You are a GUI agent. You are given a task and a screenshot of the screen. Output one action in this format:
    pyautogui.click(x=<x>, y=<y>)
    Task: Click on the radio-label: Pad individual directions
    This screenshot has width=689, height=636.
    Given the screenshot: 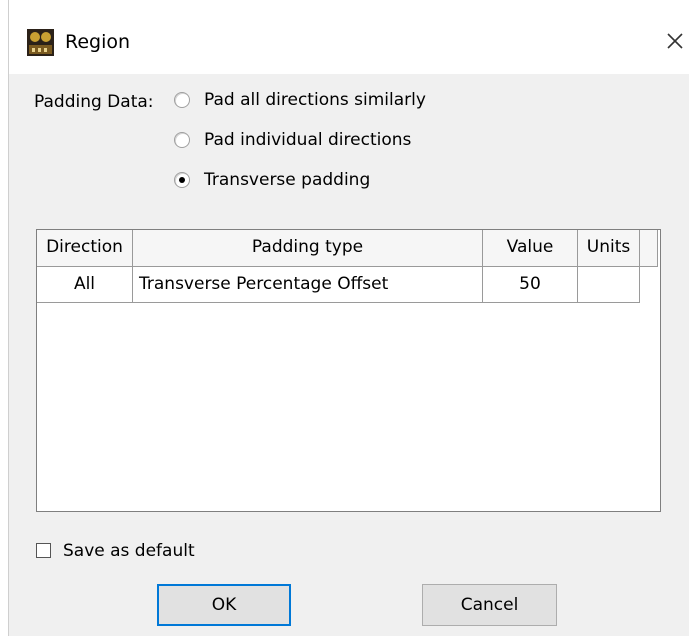 What is the action you would take?
    pyautogui.click(x=308, y=140)
    